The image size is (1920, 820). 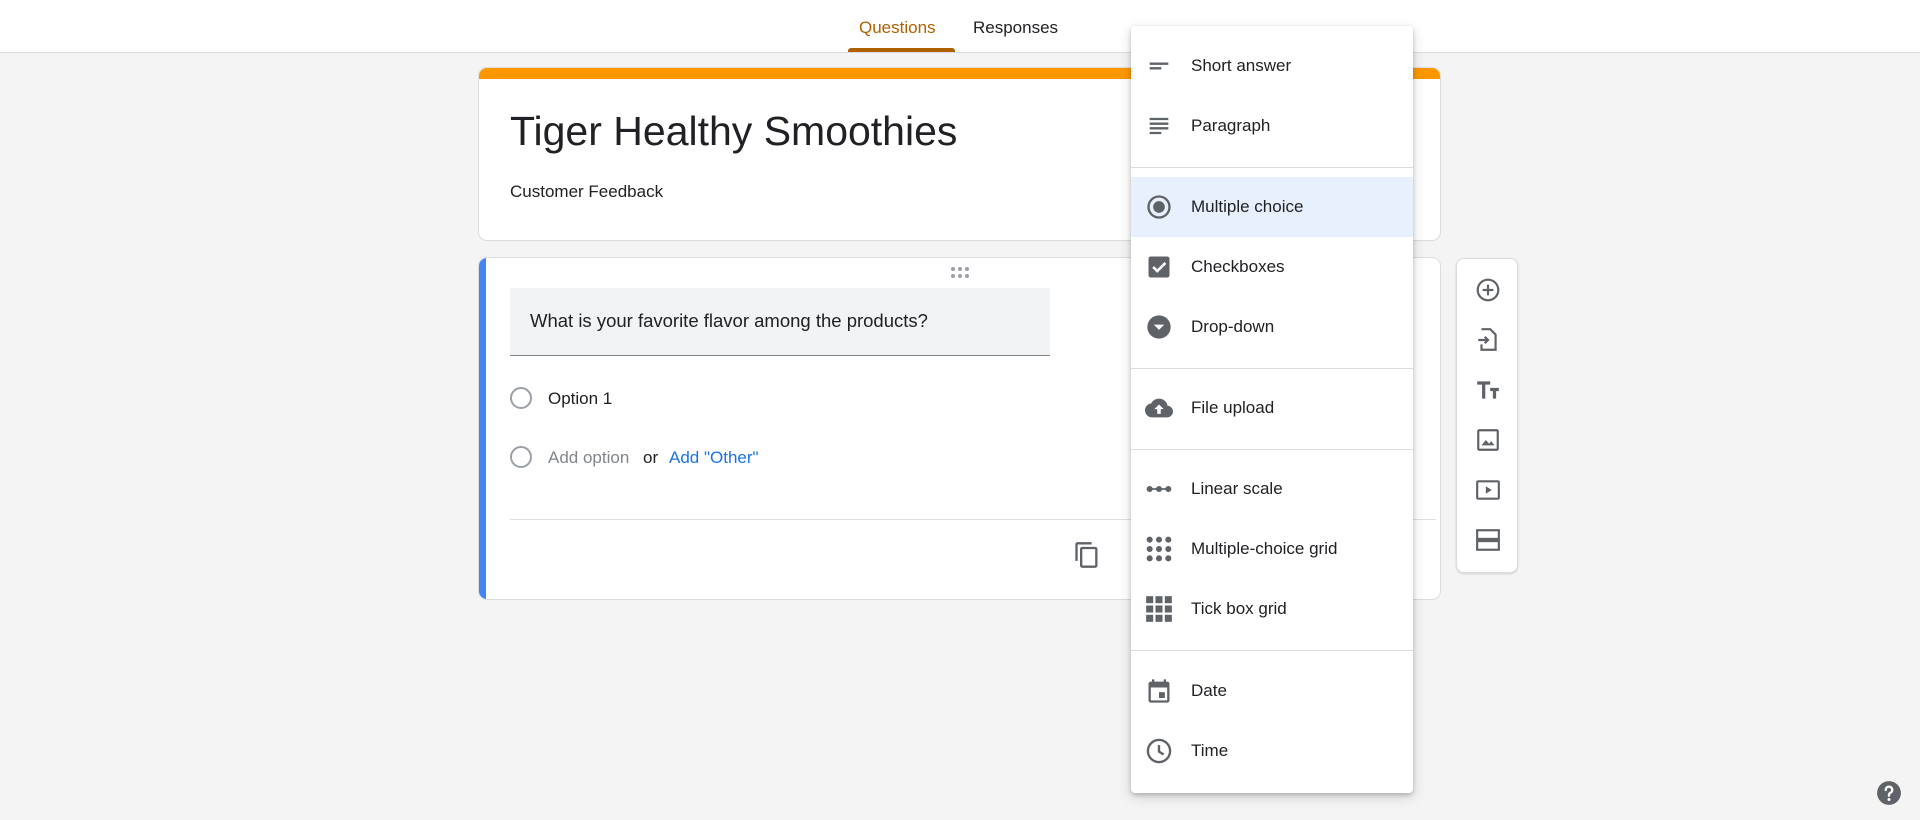 I want to click on menu-label: Multiple-choice grid, so click(x=1264, y=548).